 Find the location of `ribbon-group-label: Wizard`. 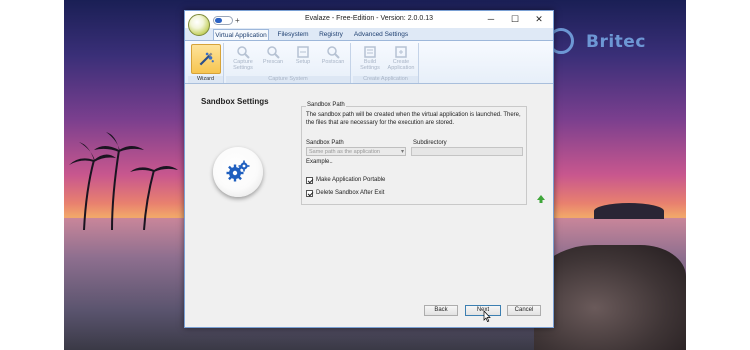

ribbon-group-label: Wizard is located at coordinates (205, 79).